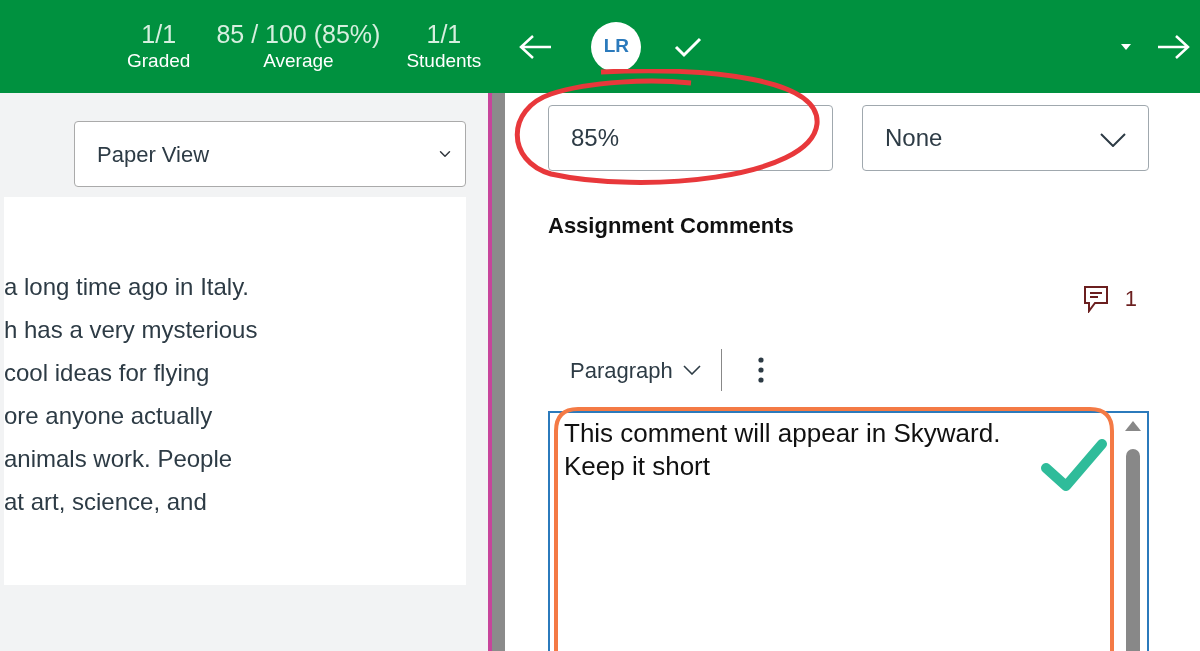  I want to click on document-text-line: at art, science, and, so click(106, 502).